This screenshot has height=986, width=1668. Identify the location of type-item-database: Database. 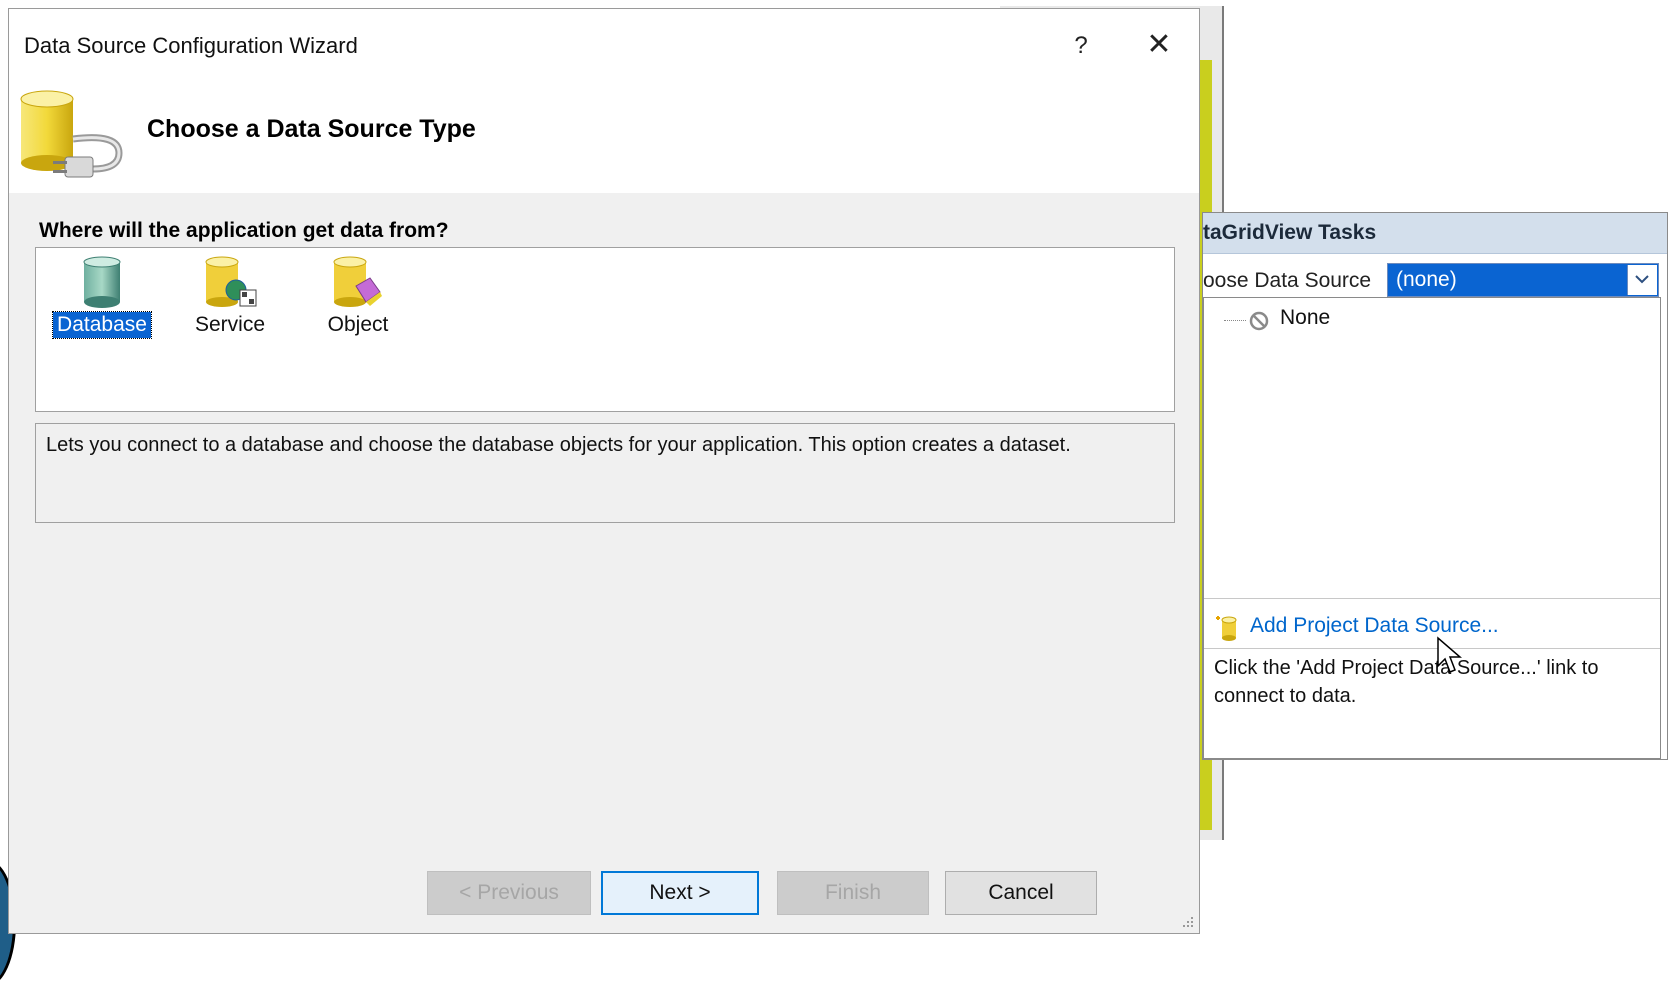
(102, 297).